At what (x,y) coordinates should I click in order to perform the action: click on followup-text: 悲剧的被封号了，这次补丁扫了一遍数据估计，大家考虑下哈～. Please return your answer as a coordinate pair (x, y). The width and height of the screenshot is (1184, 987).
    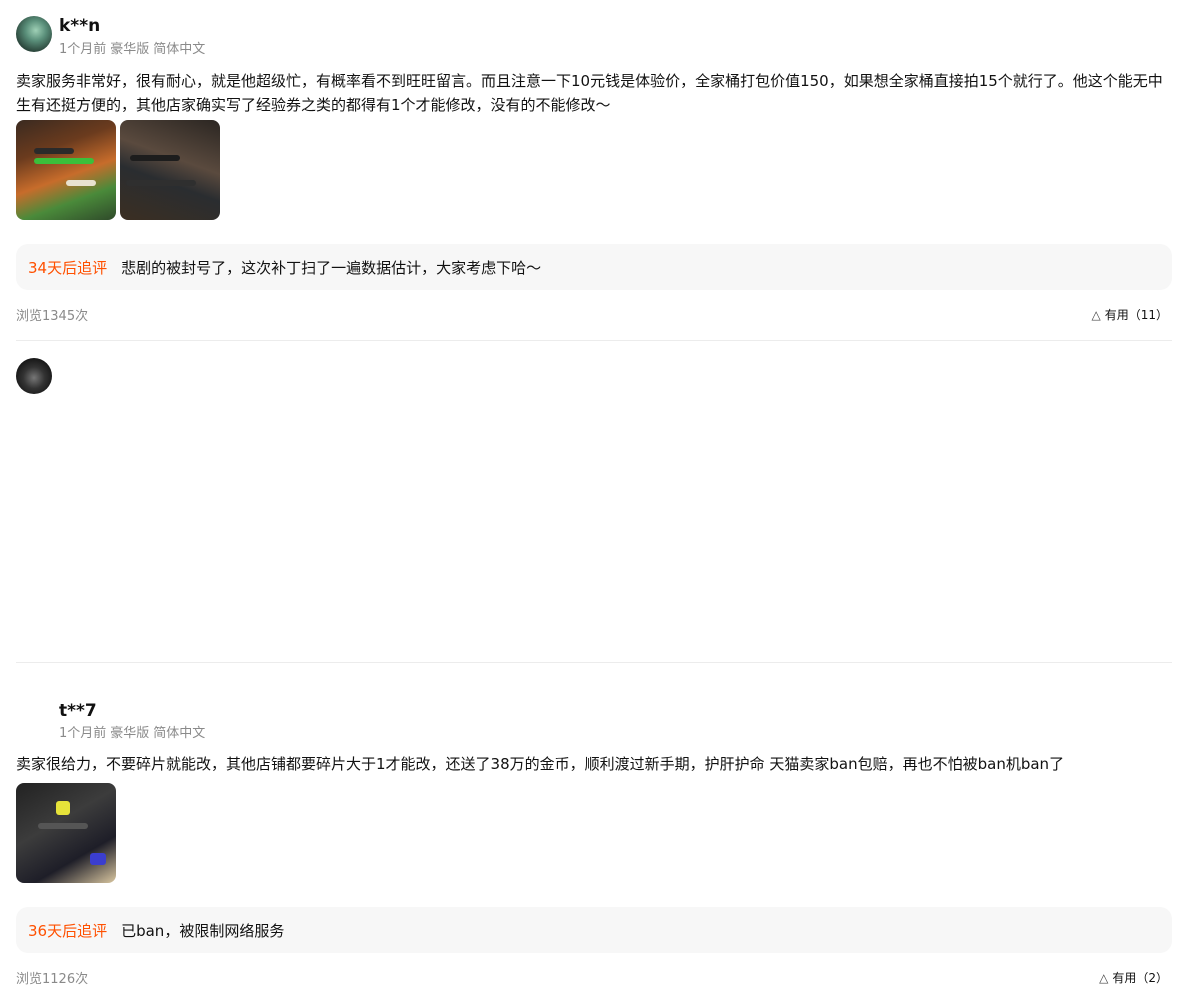
    Looking at the image, I should click on (331, 267).